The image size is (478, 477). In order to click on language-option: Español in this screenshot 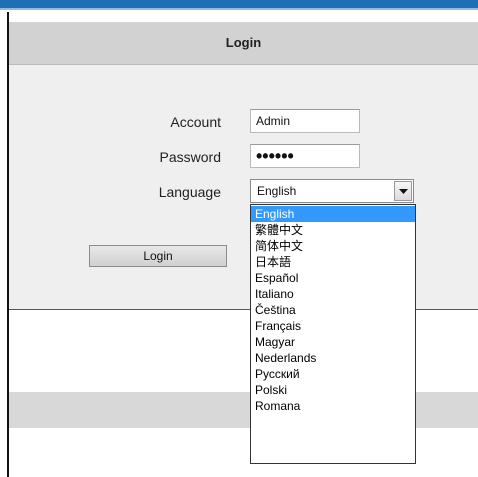, I will do `click(333, 278)`.